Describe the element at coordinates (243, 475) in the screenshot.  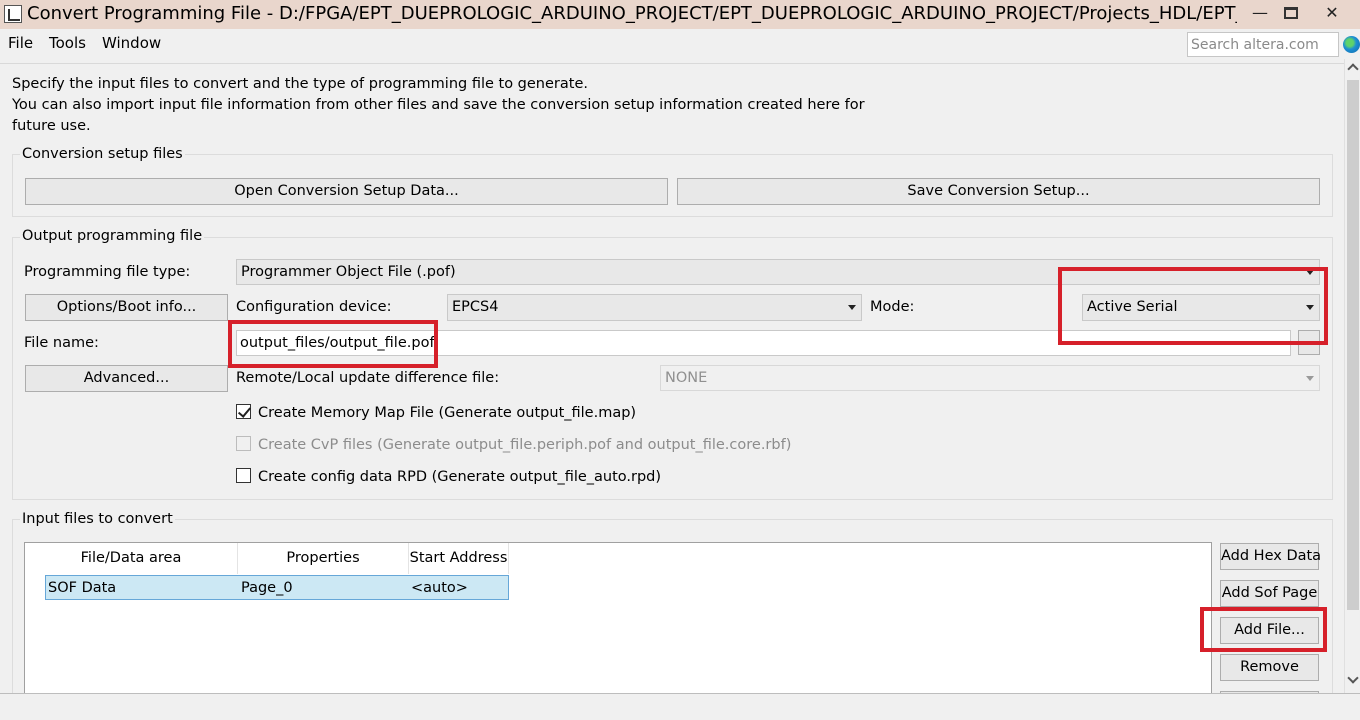
I see `rpd-checkbox` at that location.